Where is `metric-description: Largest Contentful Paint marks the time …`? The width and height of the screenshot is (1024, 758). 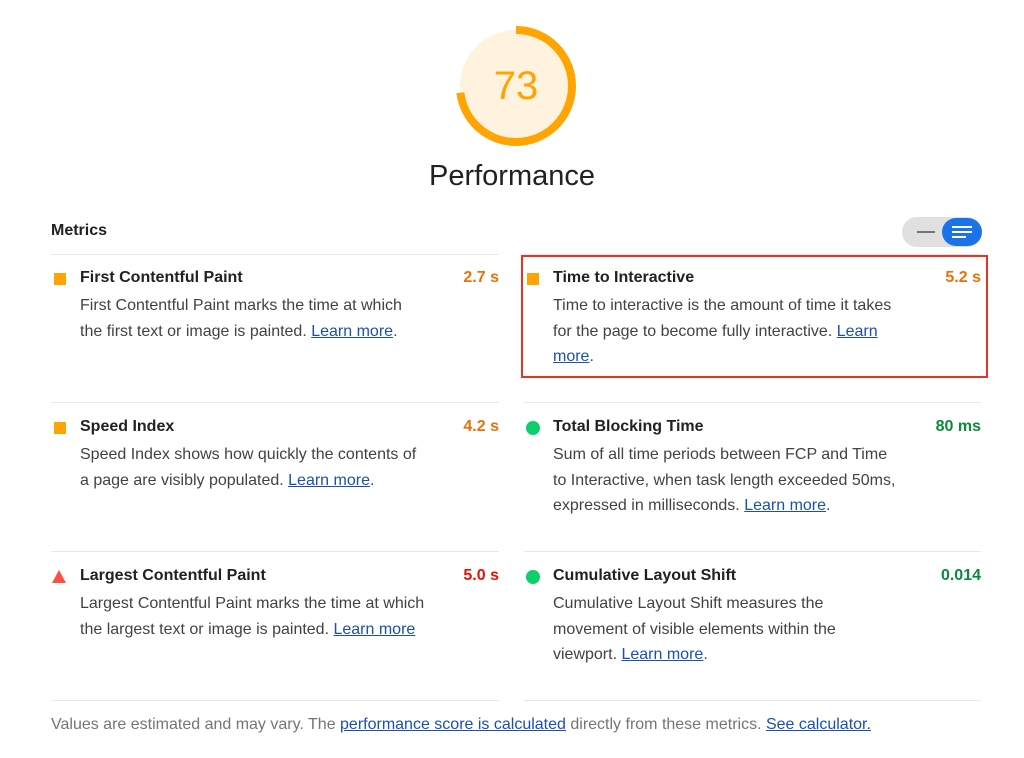
metric-description: Largest Contentful Paint marks the time … is located at coordinates (252, 616).